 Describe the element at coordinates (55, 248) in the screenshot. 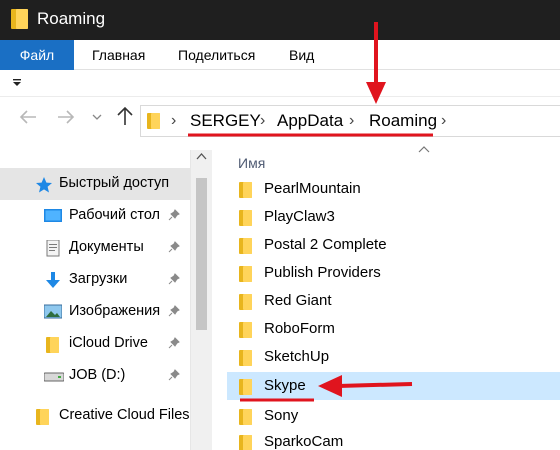

I see `documents-icon` at that location.